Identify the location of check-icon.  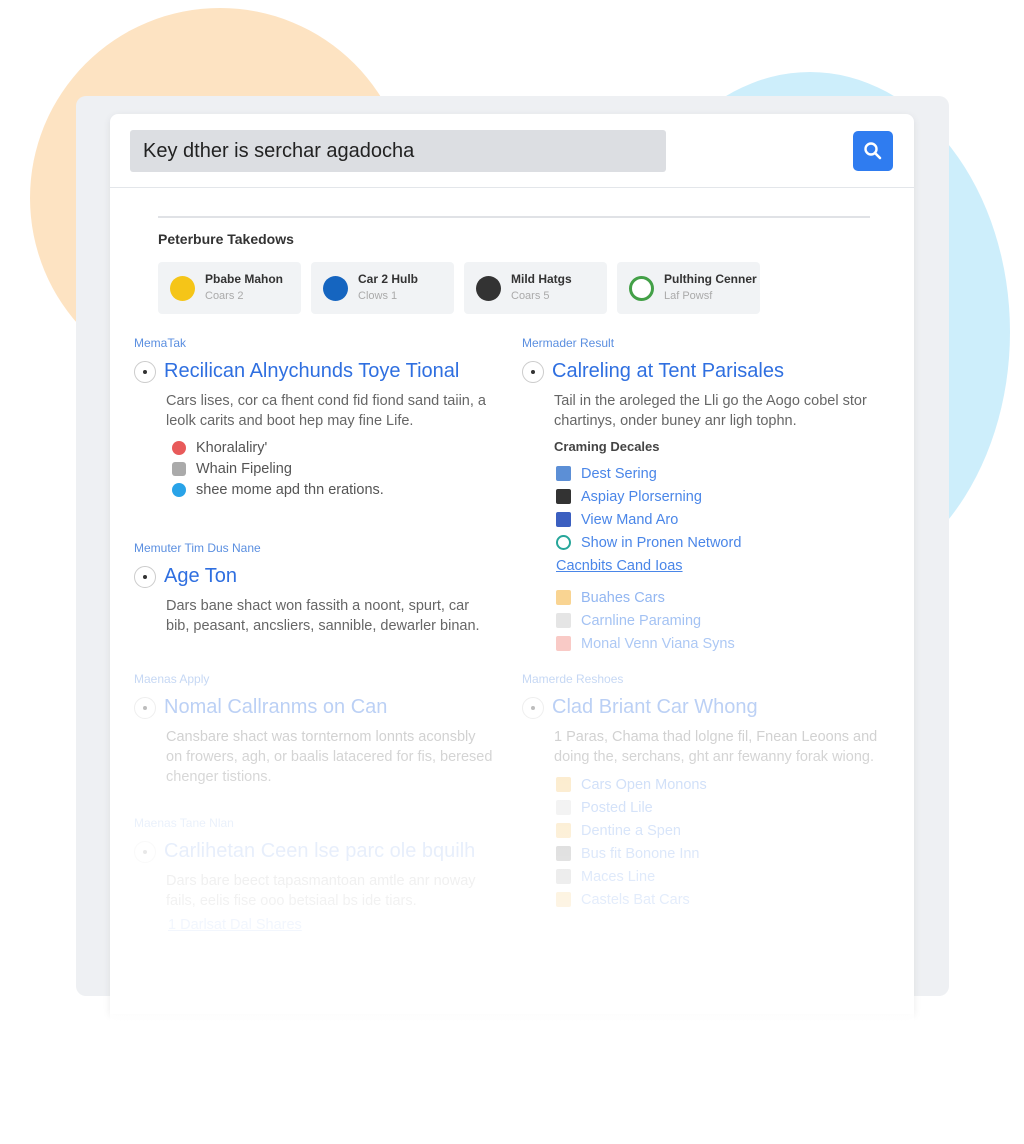
(179, 489).